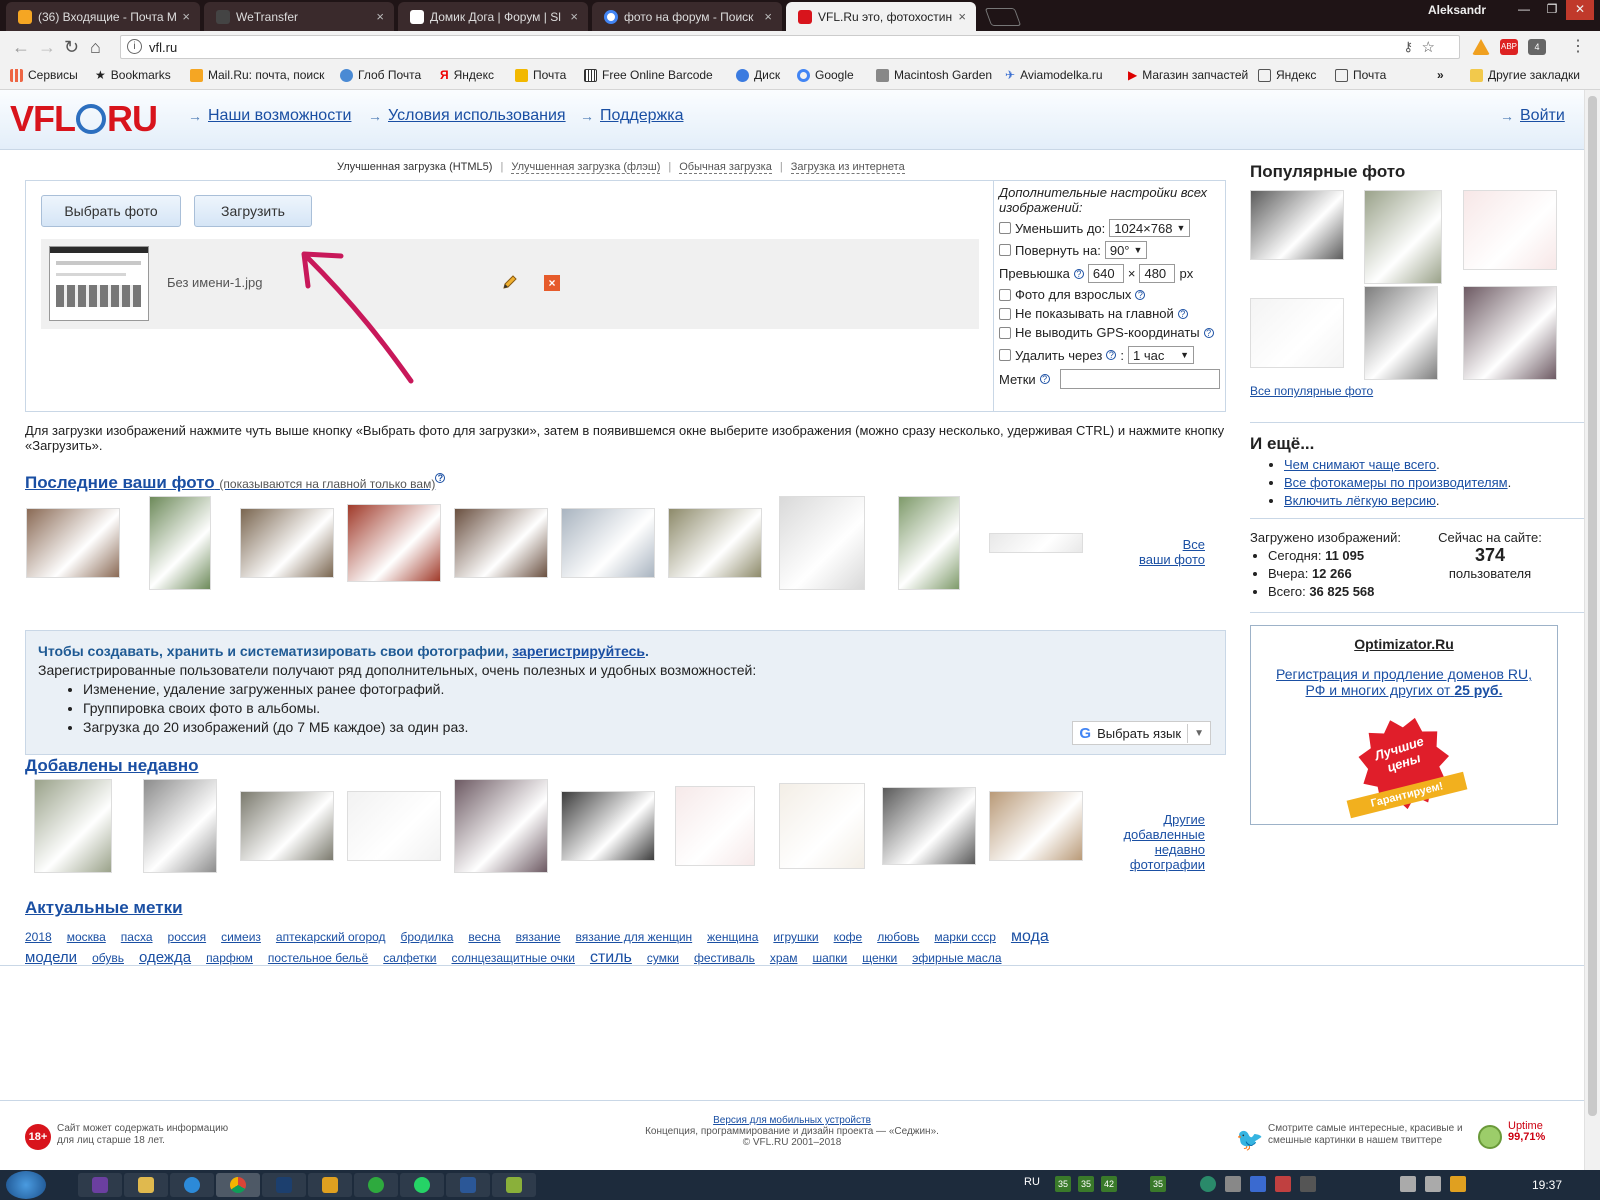 This screenshot has width=1600, height=1200. What do you see at coordinates (380, 75) in the screenshot?
I see `bookmark-glob-pochta: Глоб Почта` at bounding box center [380, 75].